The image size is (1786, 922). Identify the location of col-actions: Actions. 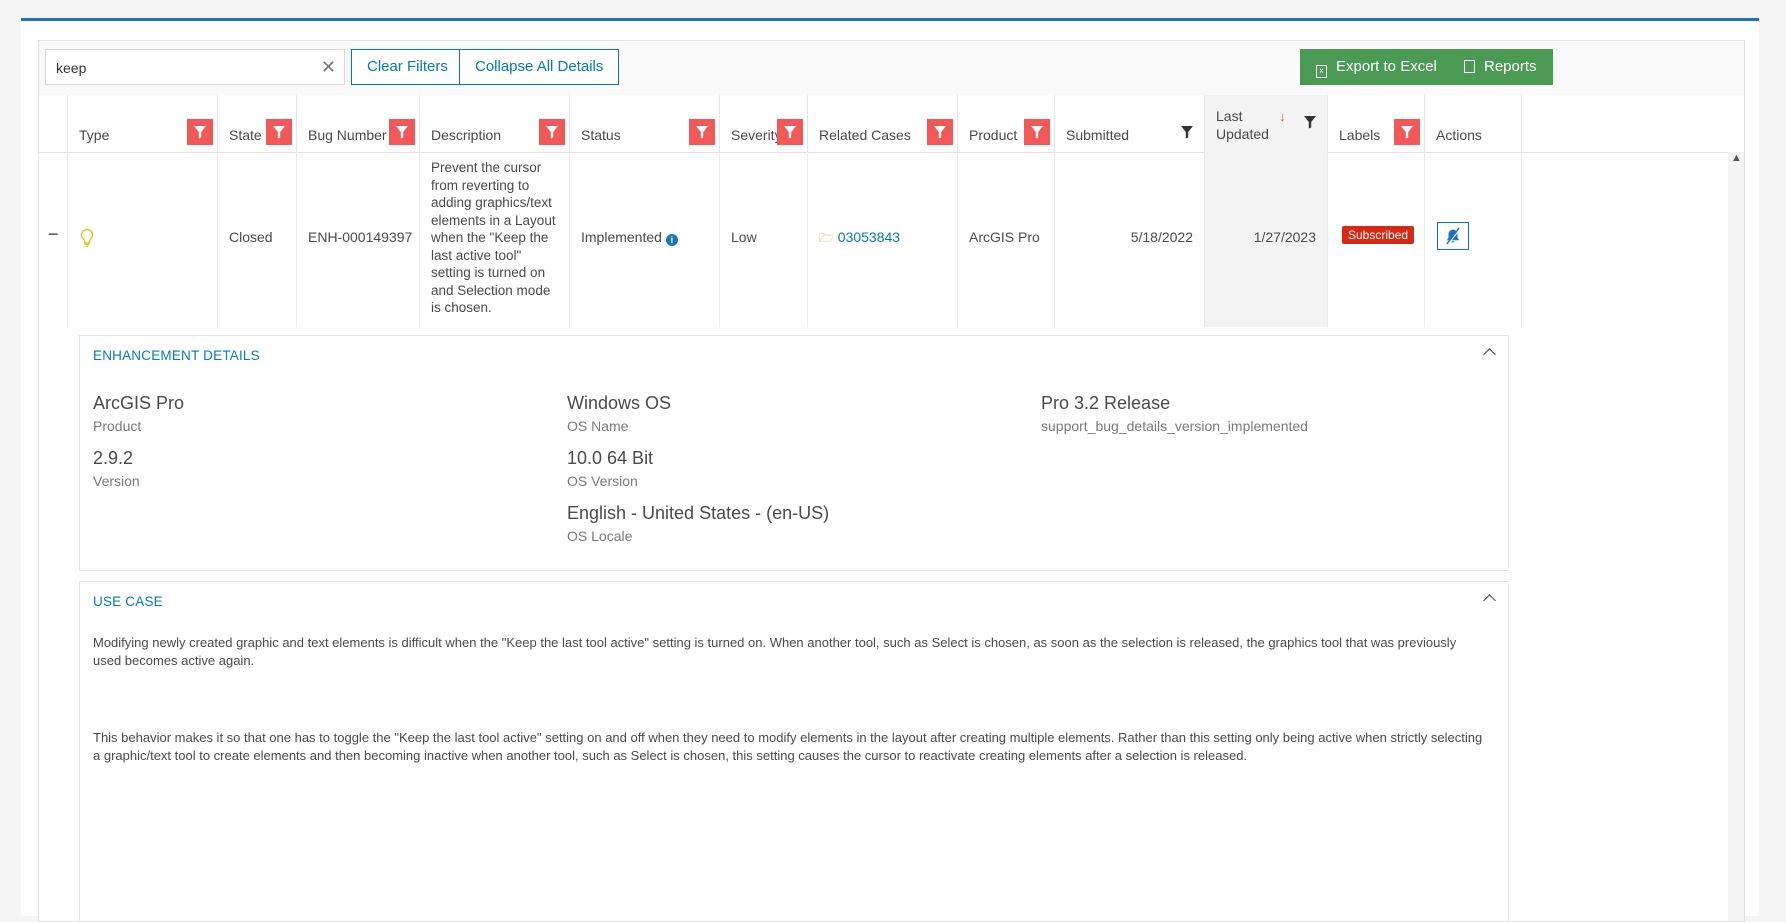
(1473, 123).